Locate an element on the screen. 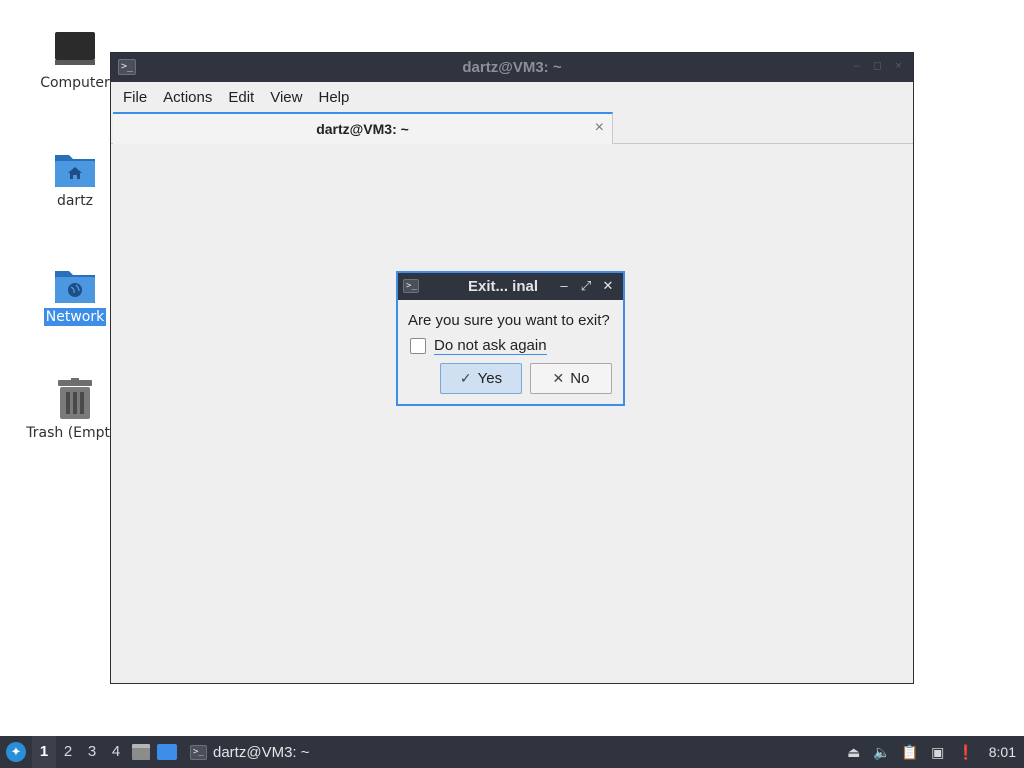 The width and height of the screenshot is (1024, 768). start-menu-button: ✦ is located at coordinates (16, 752).